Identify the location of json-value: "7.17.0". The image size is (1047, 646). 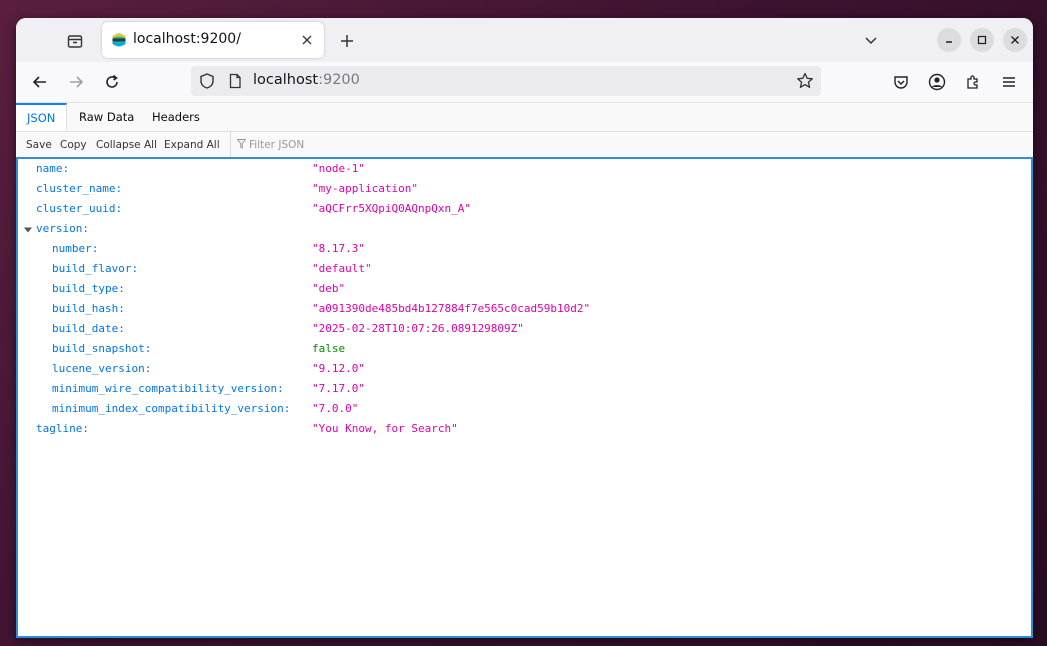
(338, 388).